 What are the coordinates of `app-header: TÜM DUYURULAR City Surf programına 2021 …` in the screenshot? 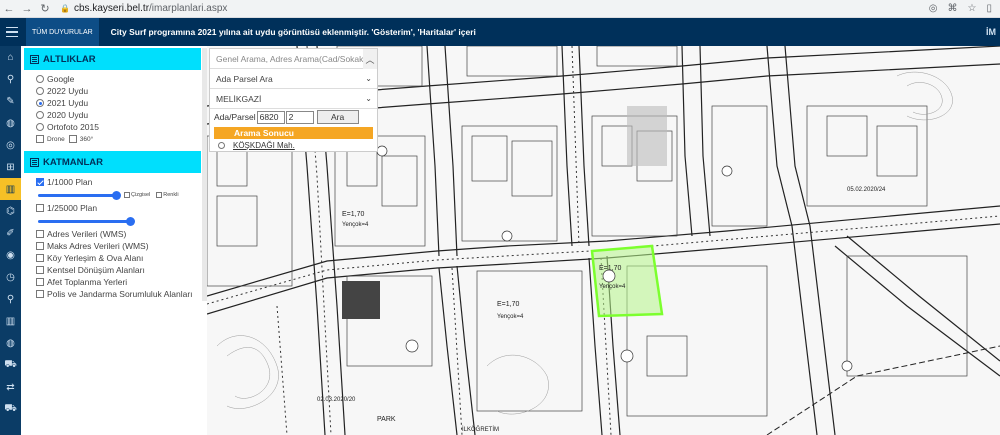 It's located at (500, 32).